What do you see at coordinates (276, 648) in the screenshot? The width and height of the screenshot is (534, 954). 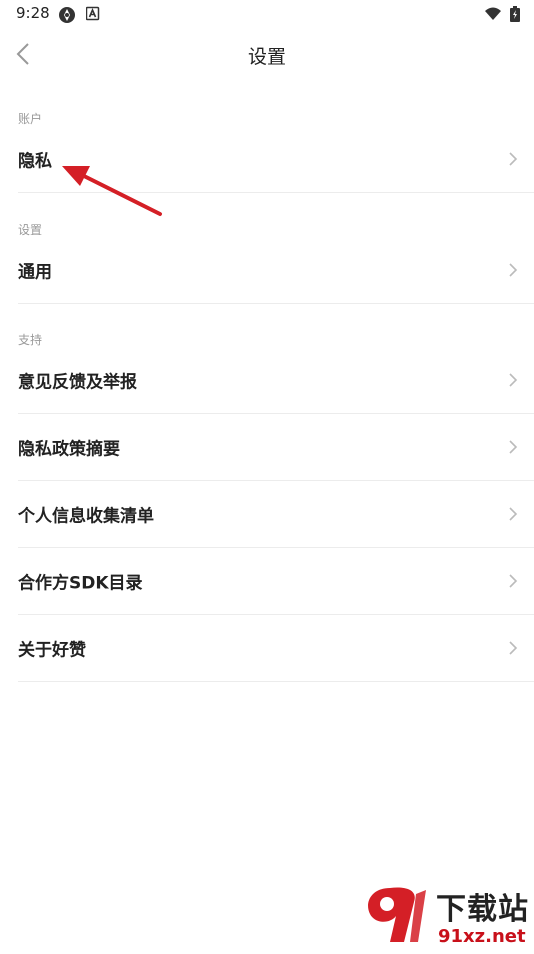 I see `settings-item-about: 关于好赞` at bounding box center [276, 648].